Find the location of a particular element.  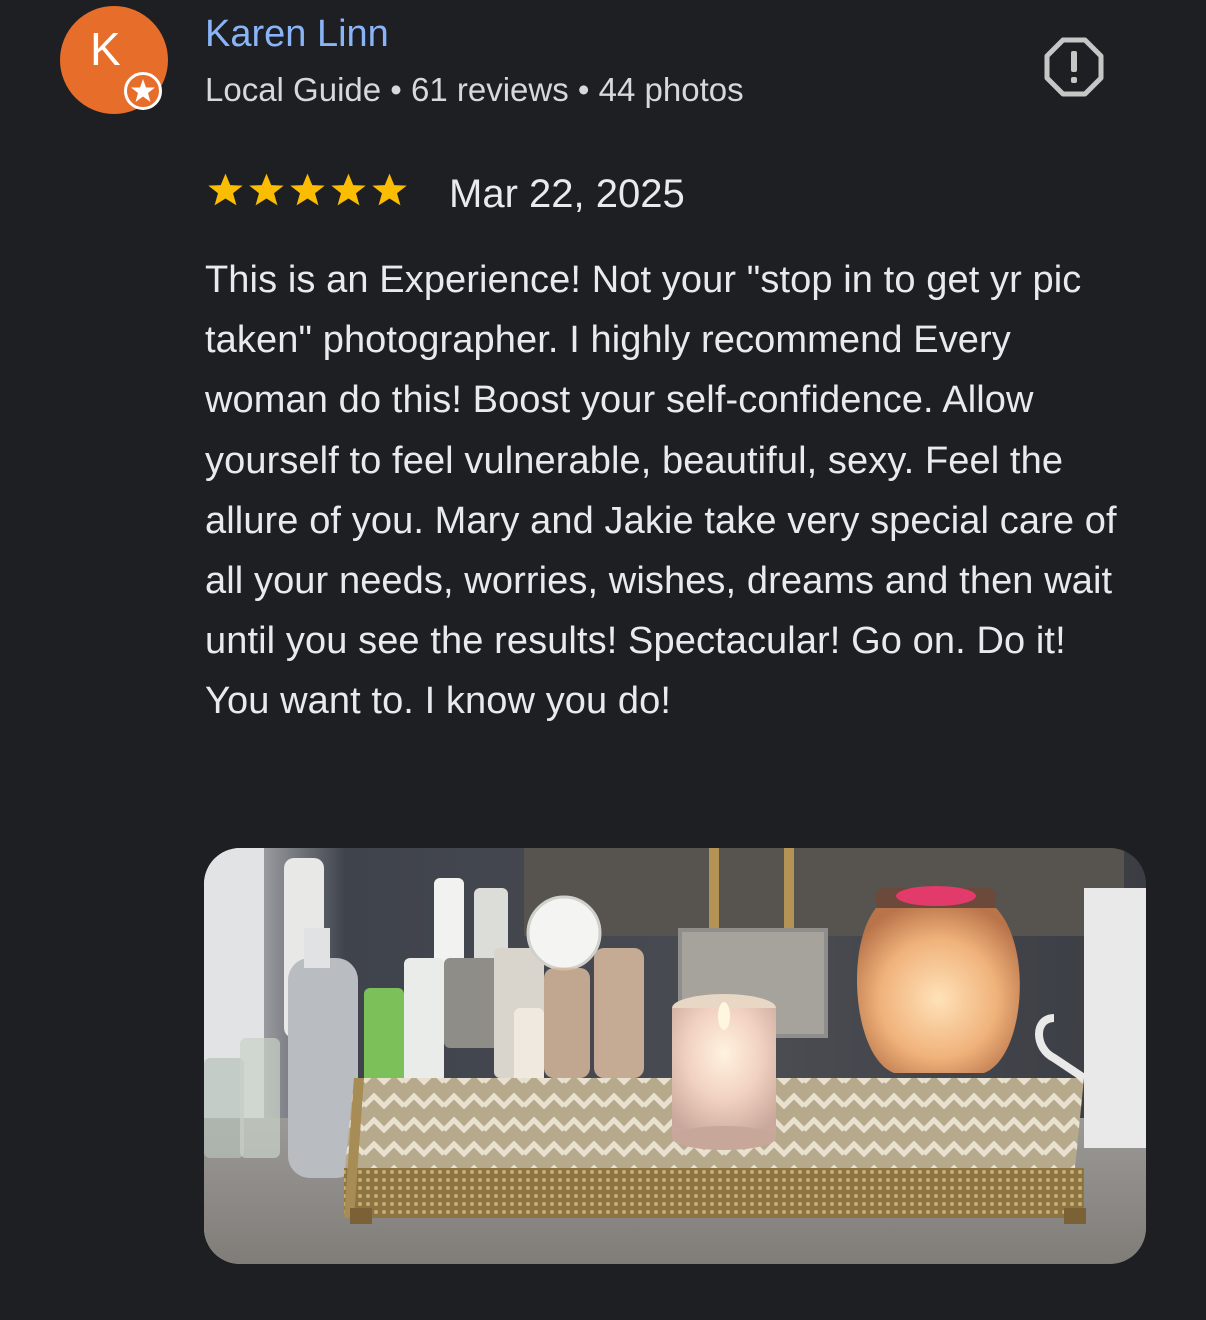

avatar-letter: K is located at coordinates (105, 49).